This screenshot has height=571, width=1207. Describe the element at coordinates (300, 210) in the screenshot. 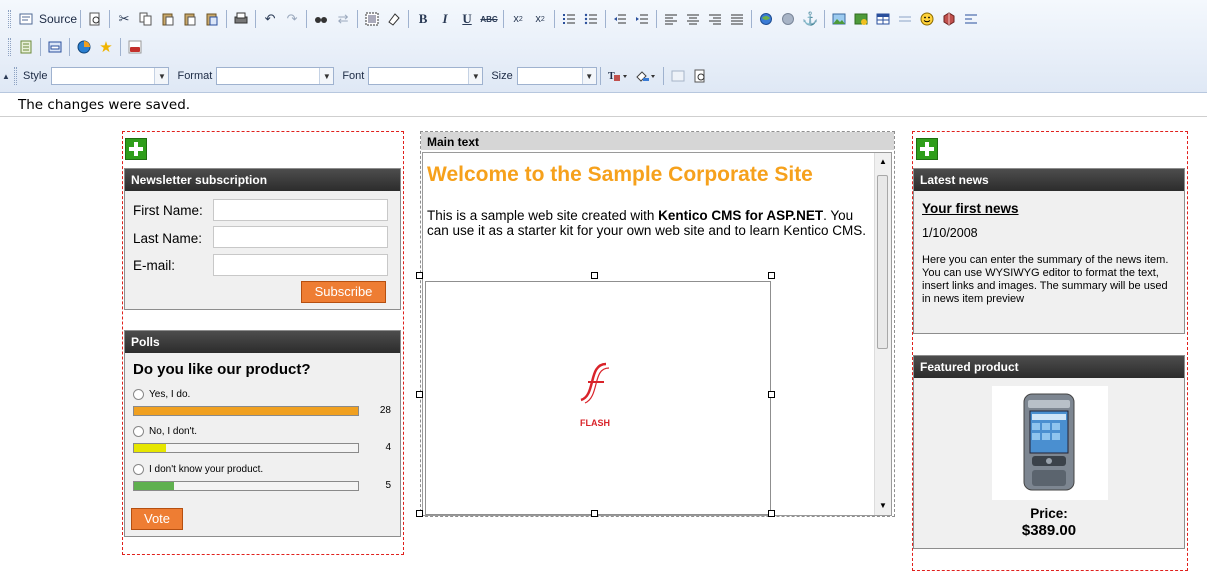

I see `first-name-input` at that location.